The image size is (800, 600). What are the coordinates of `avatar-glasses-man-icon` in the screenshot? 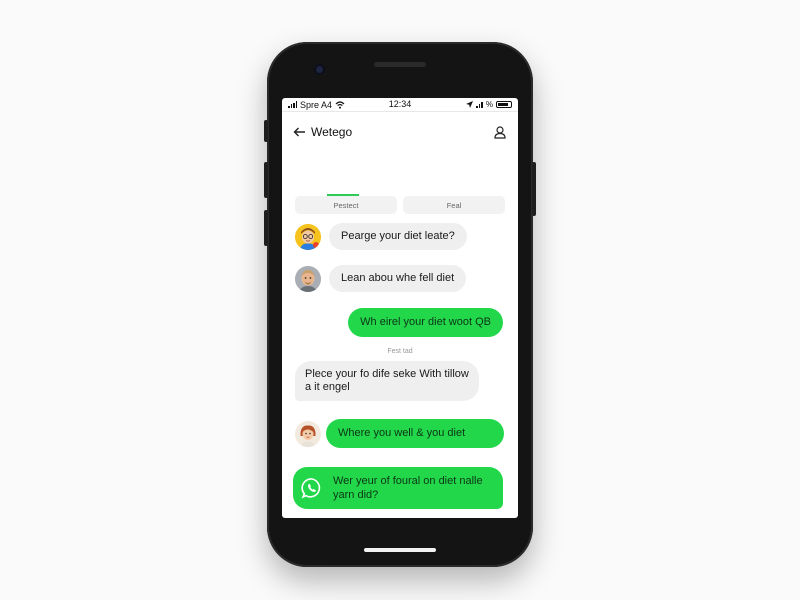 It's located at (308, 236).